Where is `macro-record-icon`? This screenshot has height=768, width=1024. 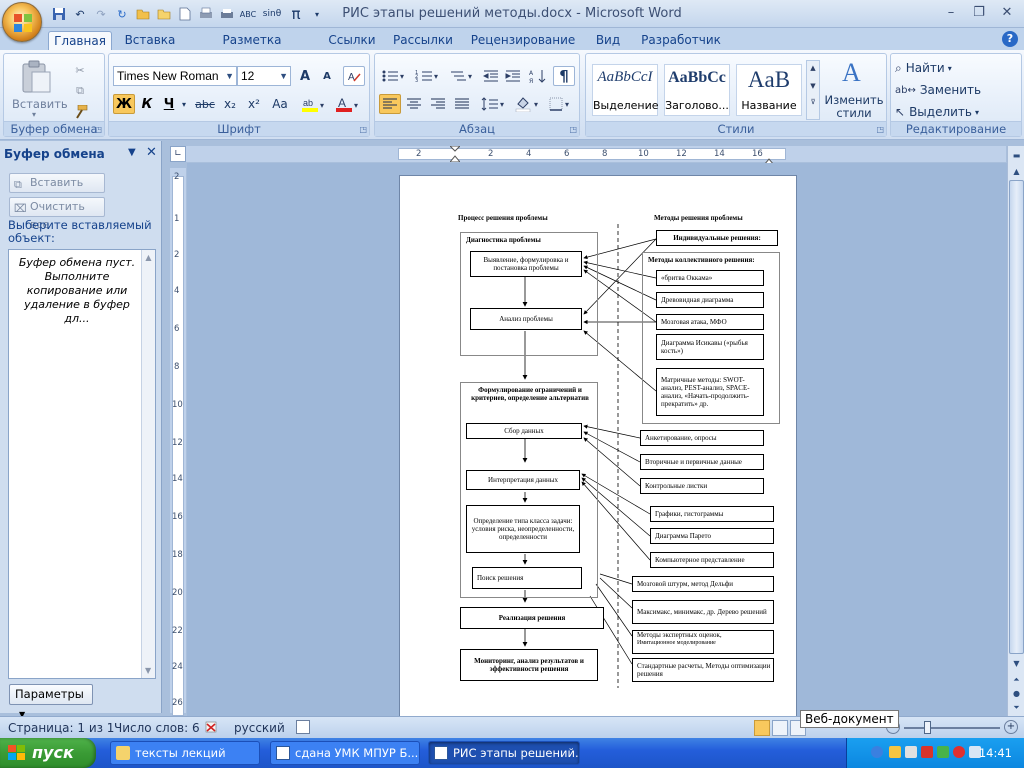 macro-record-icon is located at coordinates (303, 727).